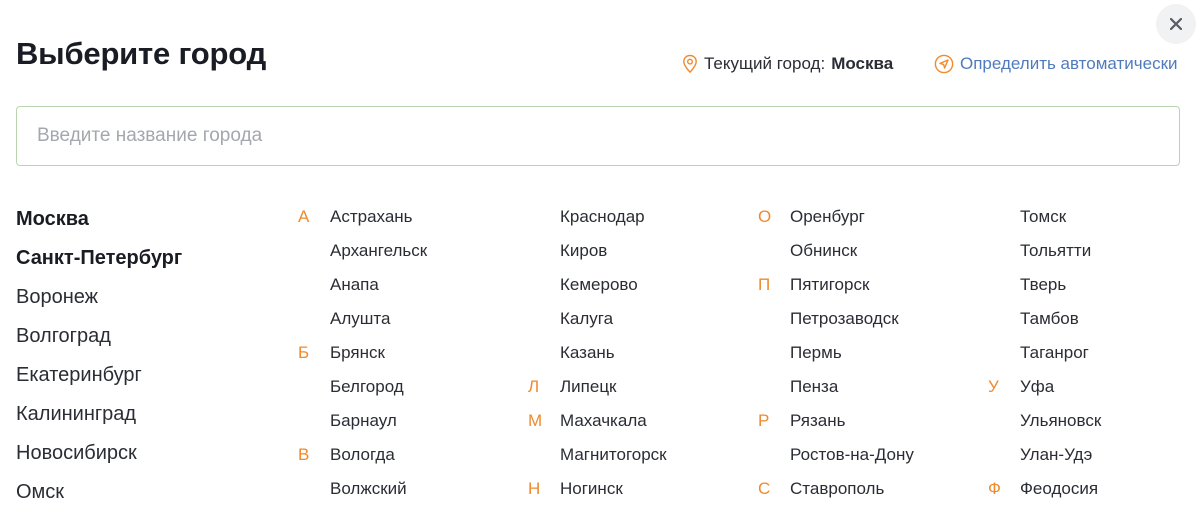 The height and width of the screenshot is (514, 1200). Describe the element at coordinates (690, 64) in the screenshot. I see `location-pin-icon` at that location.